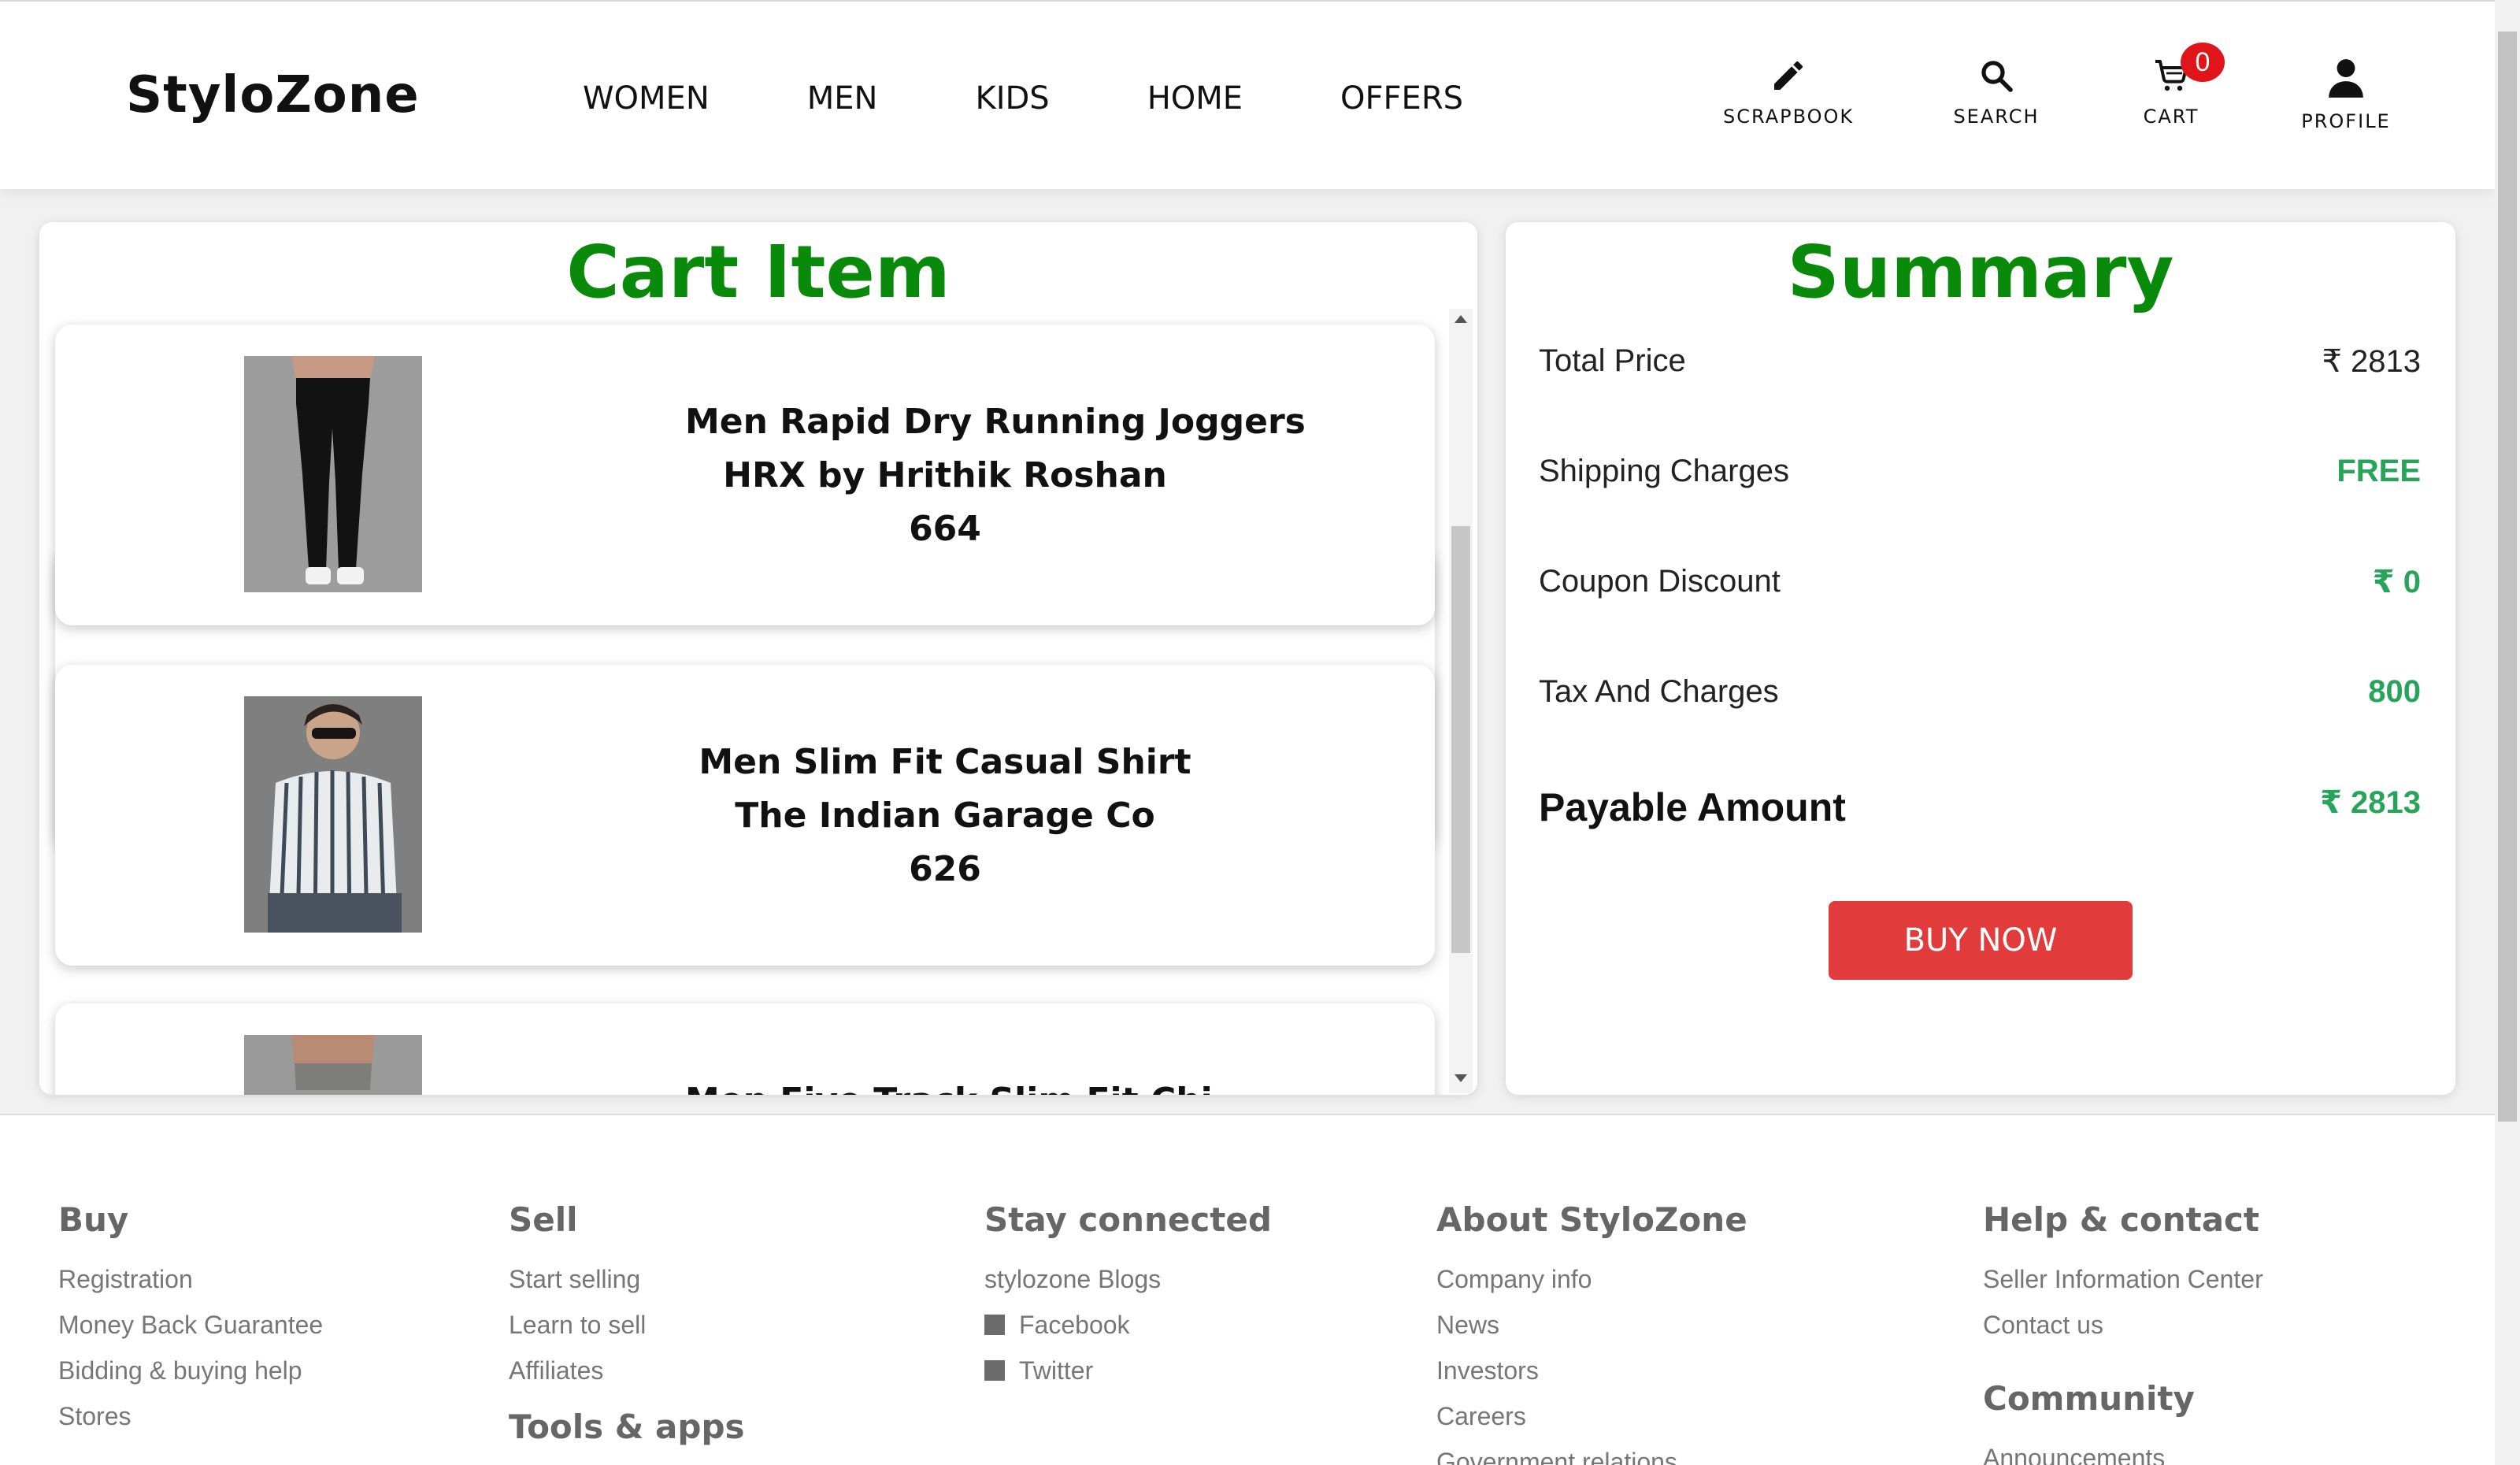  I want to click on coupon-value: ₹ 0, so click(2396, 582).